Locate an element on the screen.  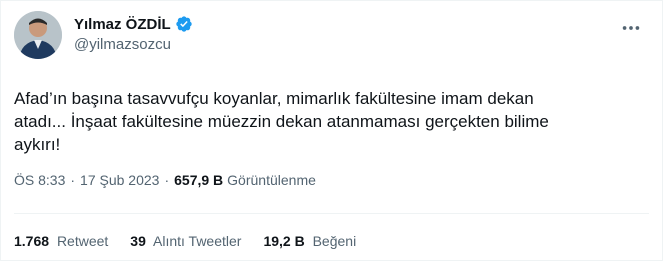
author-info: Yılmaz ÖZDİL @yilmazsozcu is located at coordinates (133, 33).